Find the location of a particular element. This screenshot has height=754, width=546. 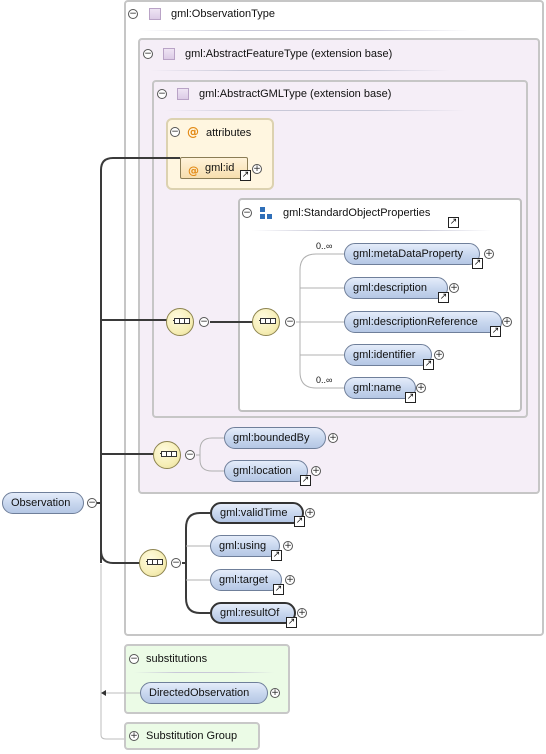

element-label: gml:validTime is located at coordinates (254, 513).